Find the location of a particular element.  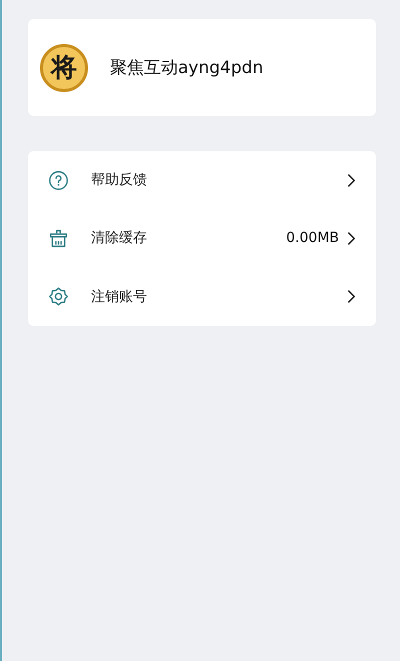

settings-icon is located at coordinates (58, 297).